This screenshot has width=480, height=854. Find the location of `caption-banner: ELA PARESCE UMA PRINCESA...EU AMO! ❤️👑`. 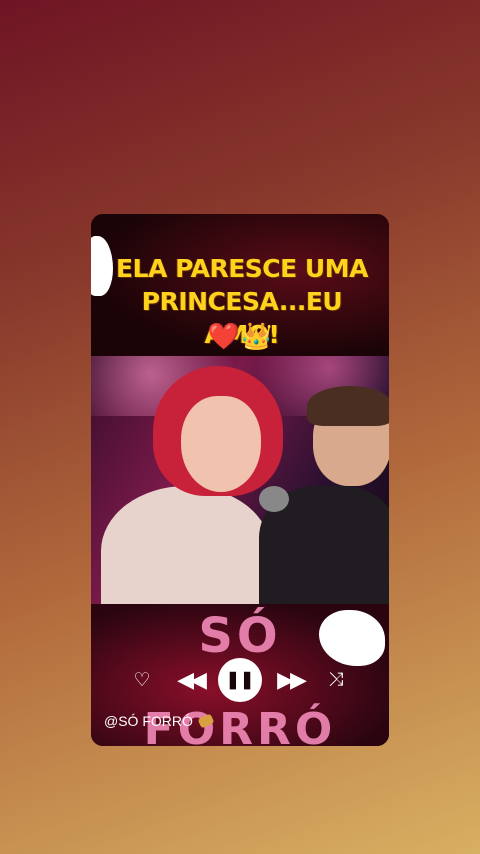

caption-banner: ELA PARESCE UMA PRINCESA...EU AMO! ❤️👑 is located at coordinates (240, 285).